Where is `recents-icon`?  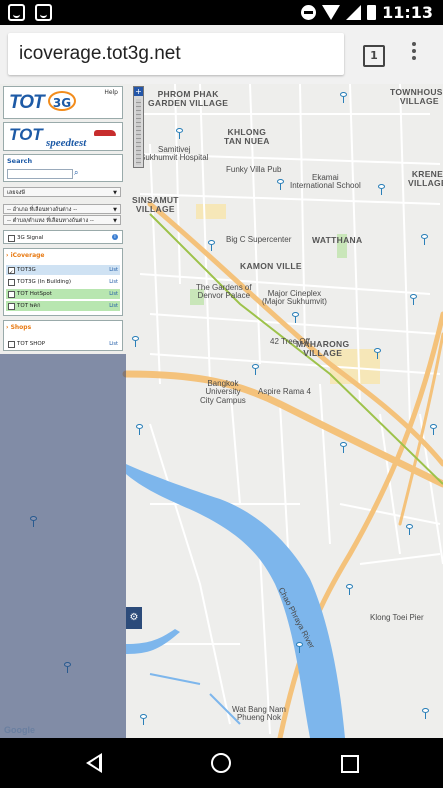 recents-icon is located at coordinates (350, 764).